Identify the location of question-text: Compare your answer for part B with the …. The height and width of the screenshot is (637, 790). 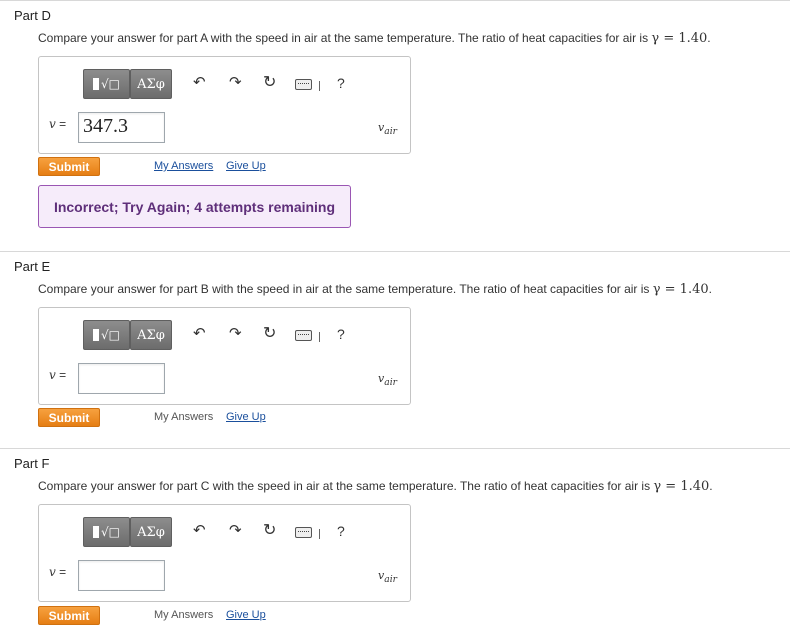
(375, 289).